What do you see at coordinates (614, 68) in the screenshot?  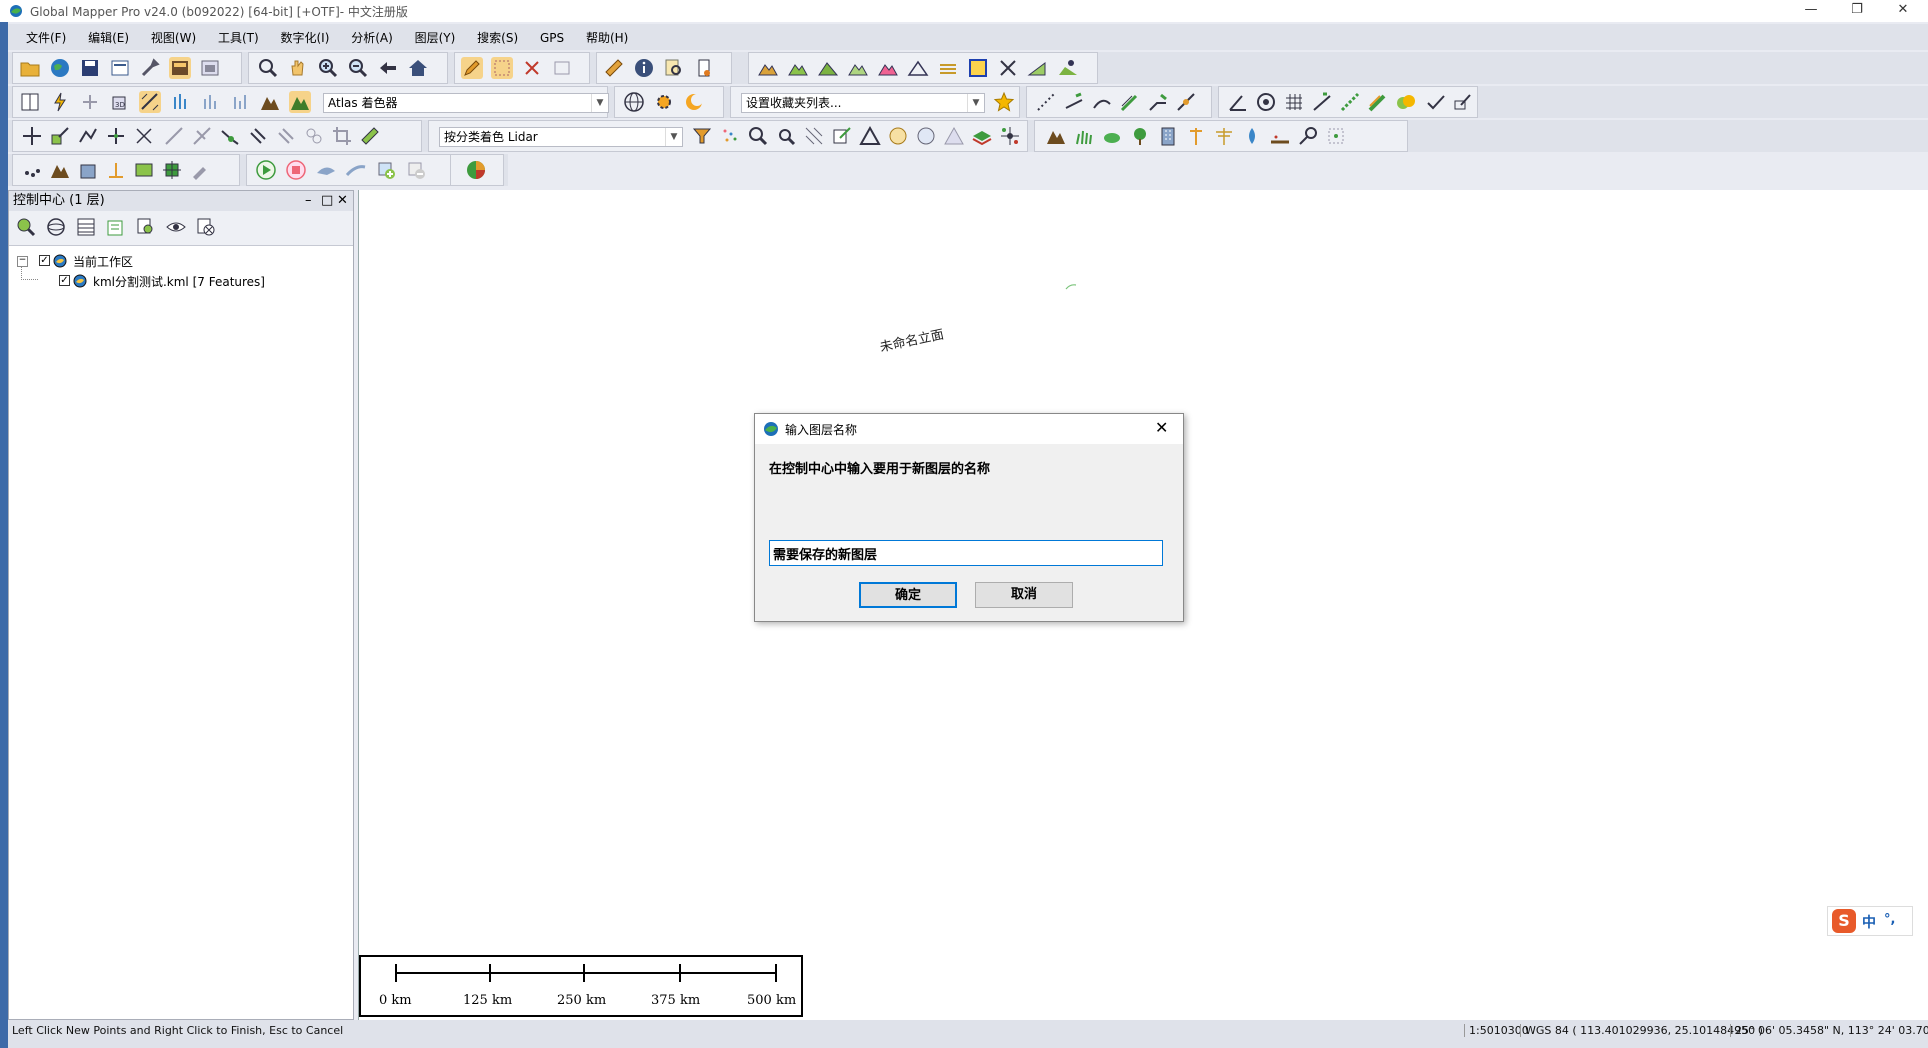 I see `ruler-icon` at bounding box center [614, 68].